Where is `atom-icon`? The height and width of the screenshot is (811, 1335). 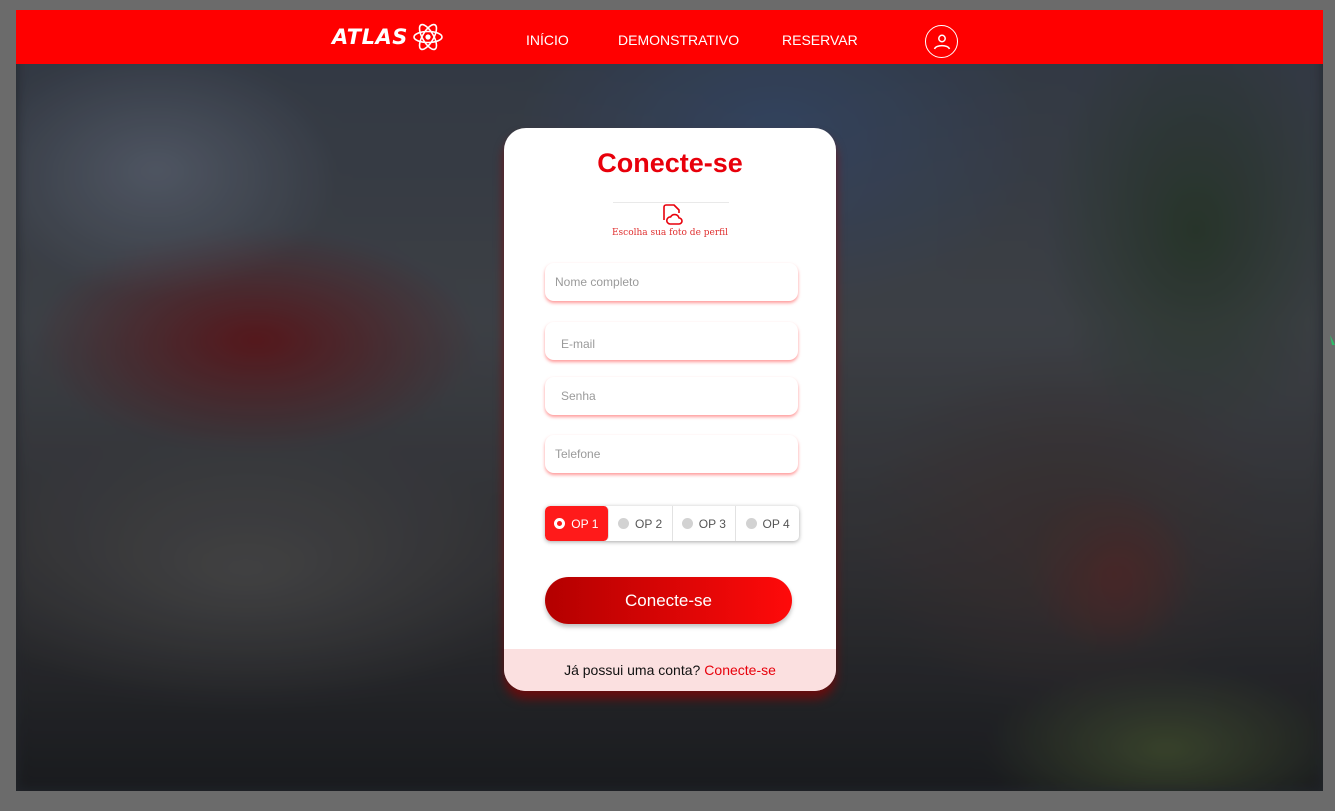 atom-icon is located at coordinates (428, 37).